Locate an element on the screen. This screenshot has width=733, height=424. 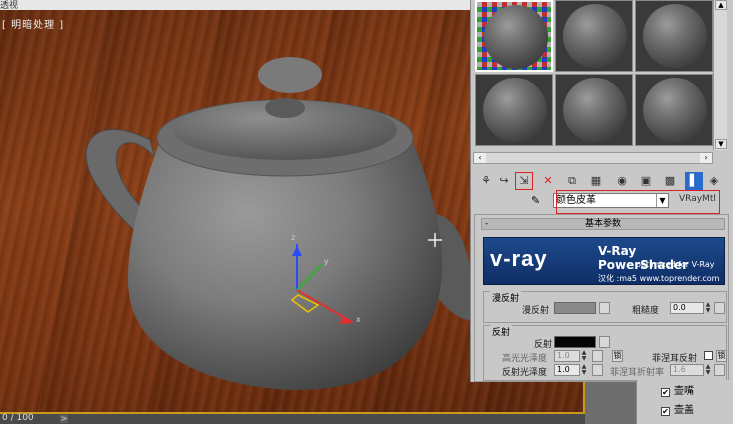
banner-subtitle: optimized for V-Ray is located at coordinates (675, 264).